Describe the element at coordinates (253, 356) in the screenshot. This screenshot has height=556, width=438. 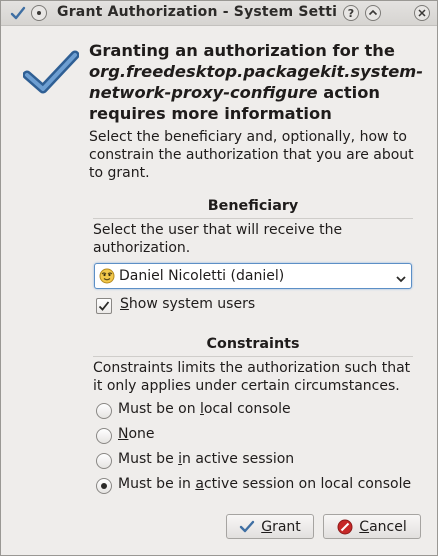
I see `constraints-divider` at that location.